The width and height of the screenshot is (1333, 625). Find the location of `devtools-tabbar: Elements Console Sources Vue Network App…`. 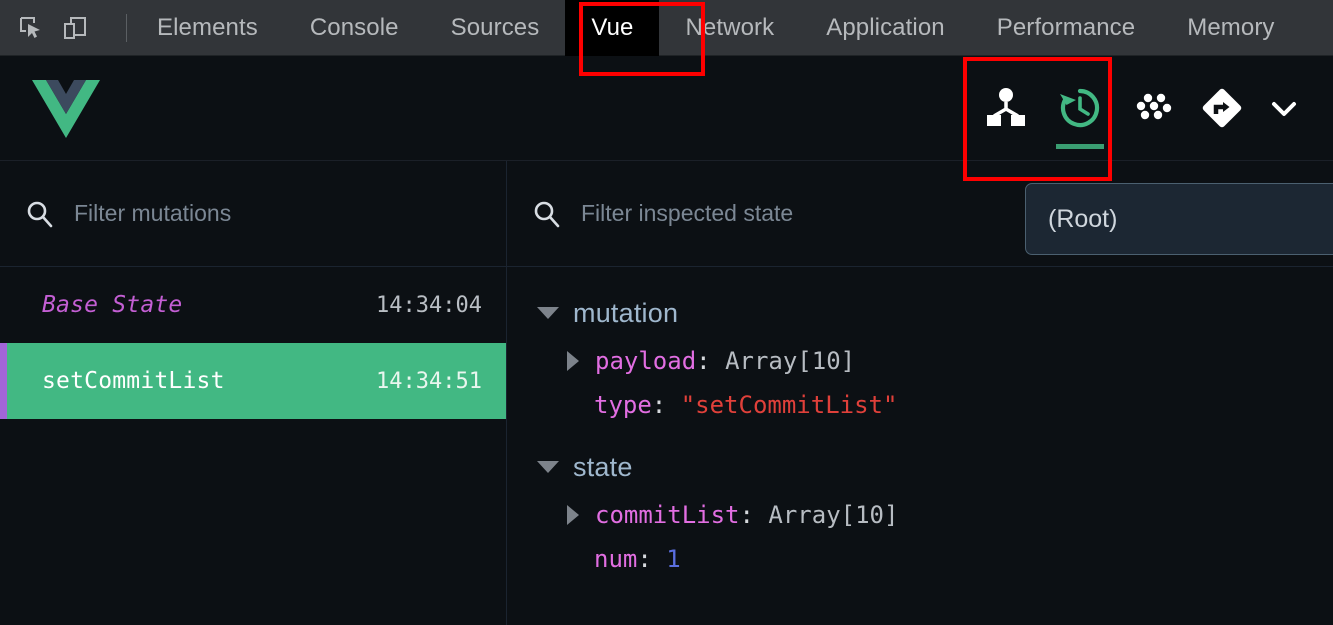

devtools-tabbar: Elements Console Sources Vue Network App… is located at coordinates (666, 28).